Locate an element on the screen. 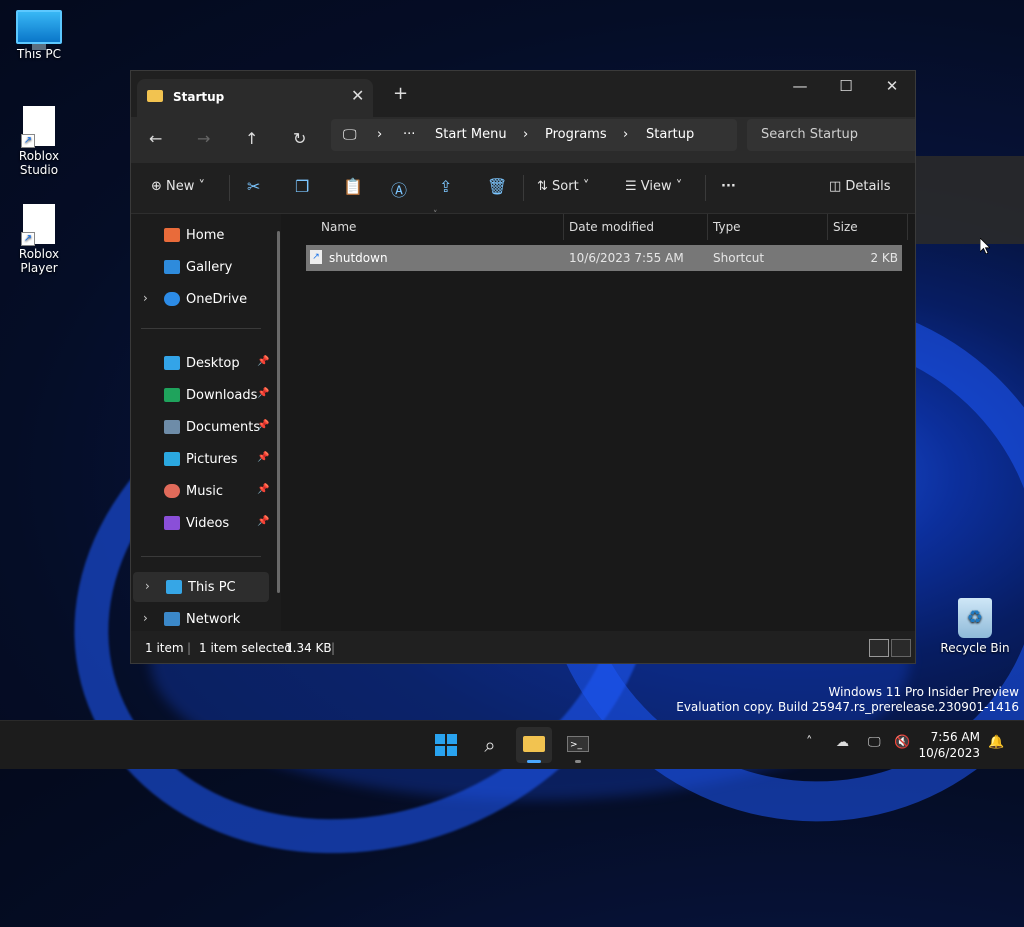  view-button: ☰ View ˅ is located at coordinates (653, 186).